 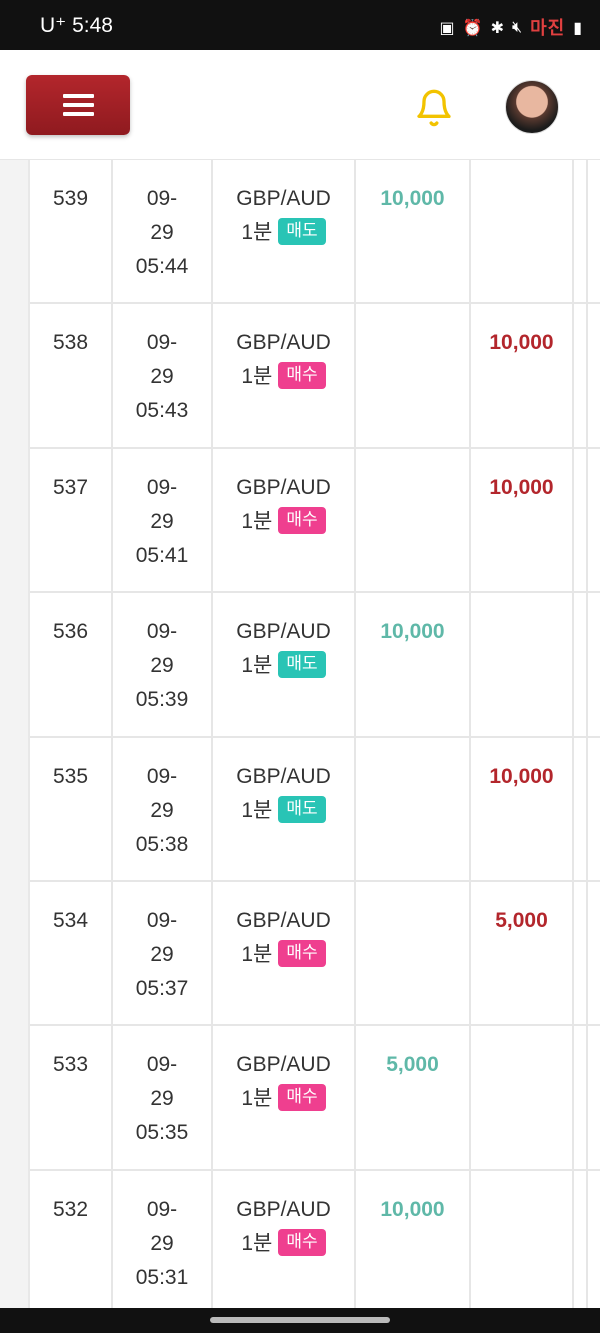 I want to click on win-amount: 5,000, so click(x=413, y=1097).